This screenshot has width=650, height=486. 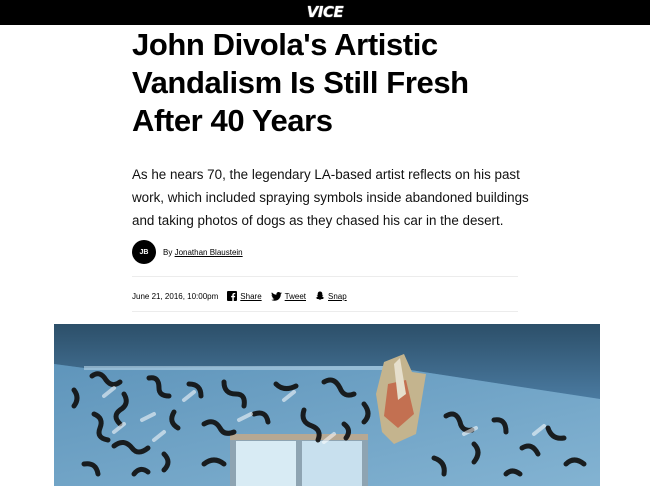 I want to click on snapchat-icon, so click(x=320, y=296).